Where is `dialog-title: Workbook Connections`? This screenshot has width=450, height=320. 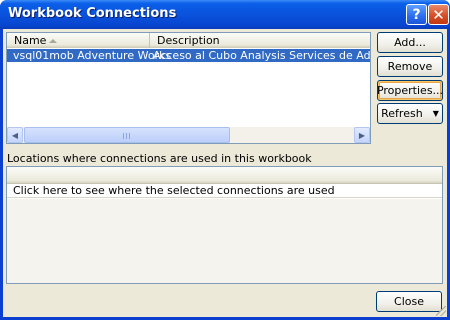
dialog-title: Workbook Connections is located at coordinates (92, 13).